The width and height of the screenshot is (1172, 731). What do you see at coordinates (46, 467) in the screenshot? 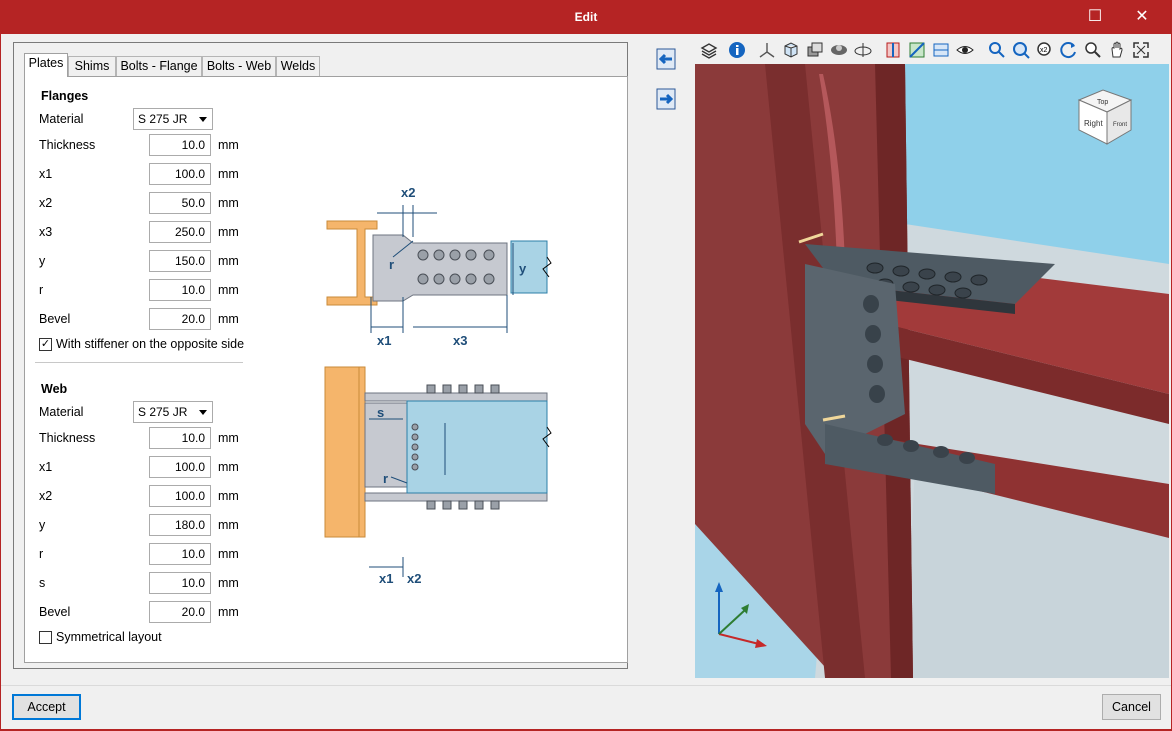
I see `web-x1-label: x1` at bounding box center [46, 467].